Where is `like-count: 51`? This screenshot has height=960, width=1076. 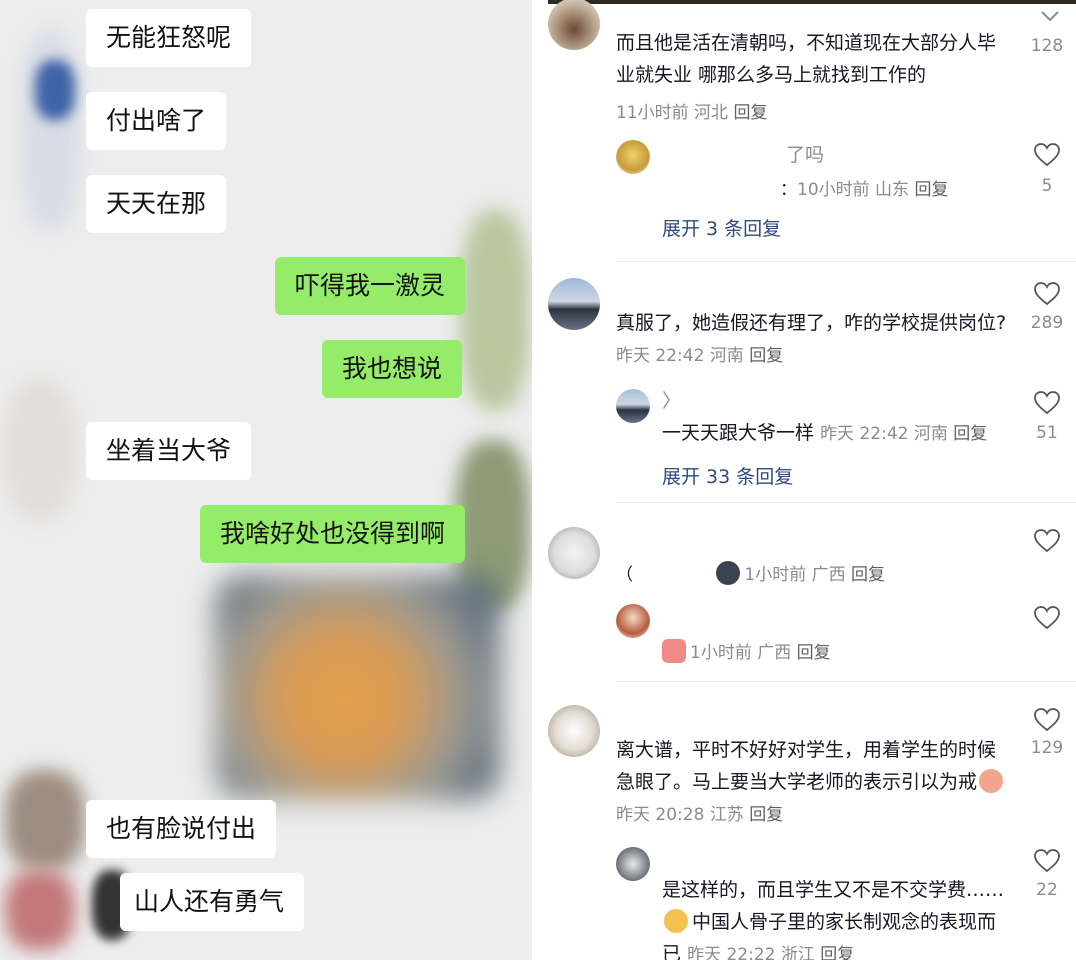
like-count: 51 is located at coordinates (1047, 433).